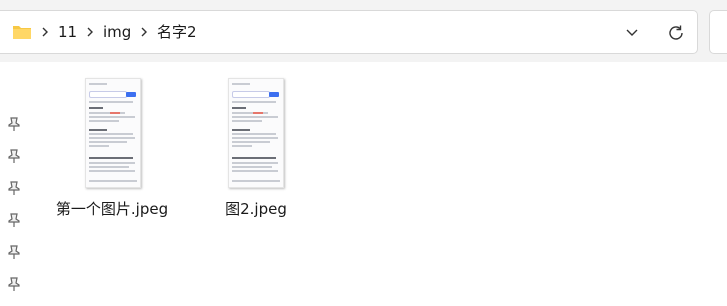 This screenshot has height=306, width=727. I want to click on breadcrumb-item-img: img, so click(117, 32).